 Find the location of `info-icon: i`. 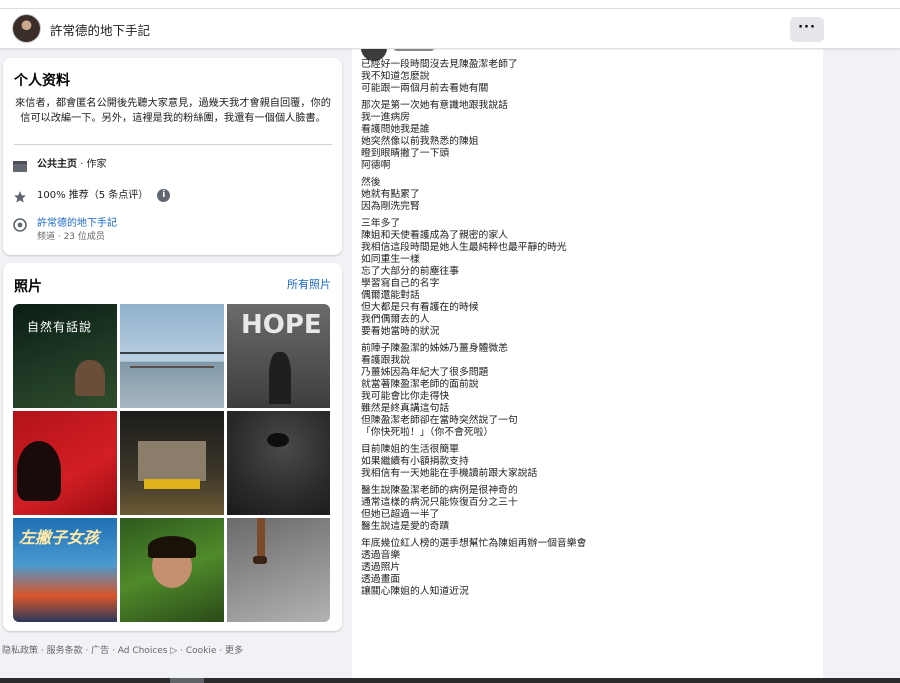

info-icon: i is located at coordinates (164, 195).